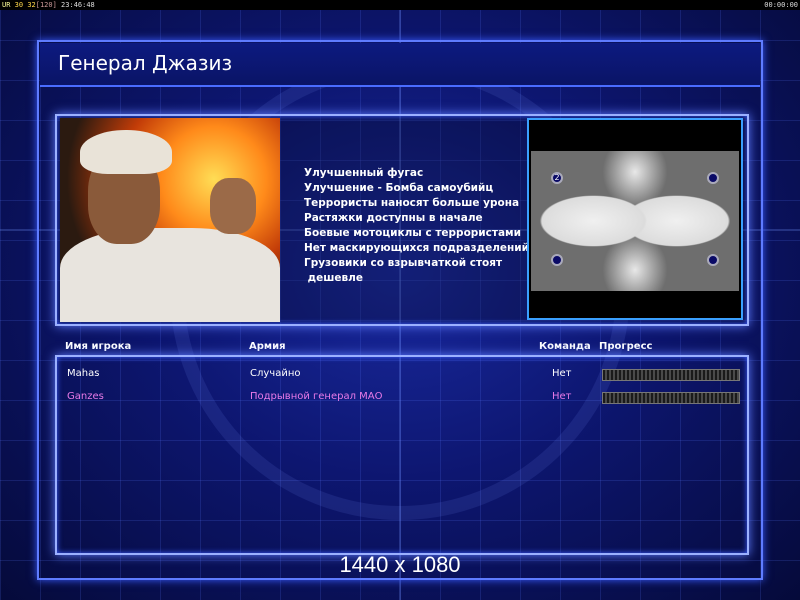 The width and height of the screenshot is (800, 600). What do you see at coordinates (83, 373) in the screenshot?
I see `player-name: Mahas` at bounding box center [83, 373].